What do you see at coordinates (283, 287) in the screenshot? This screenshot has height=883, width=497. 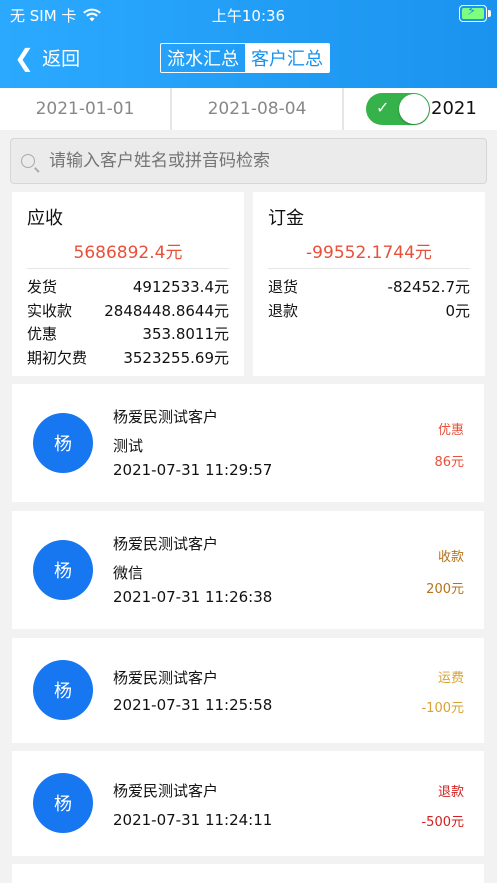 I see `row-label: 退货` at bounding box center [283, 287].